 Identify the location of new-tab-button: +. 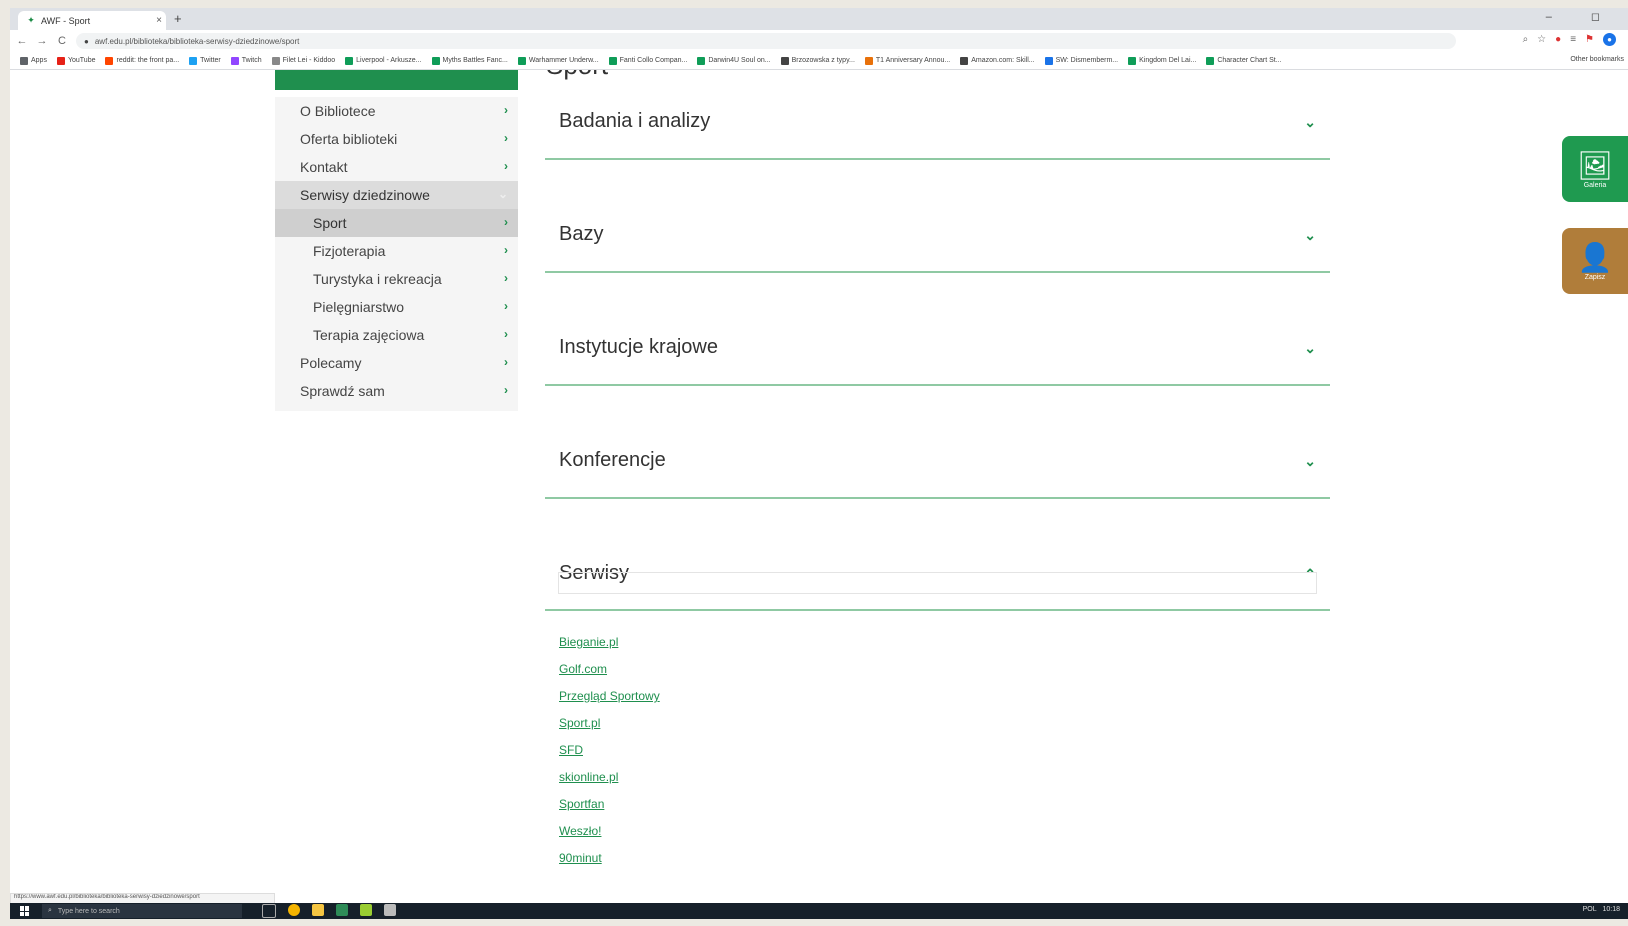
(178, 18).